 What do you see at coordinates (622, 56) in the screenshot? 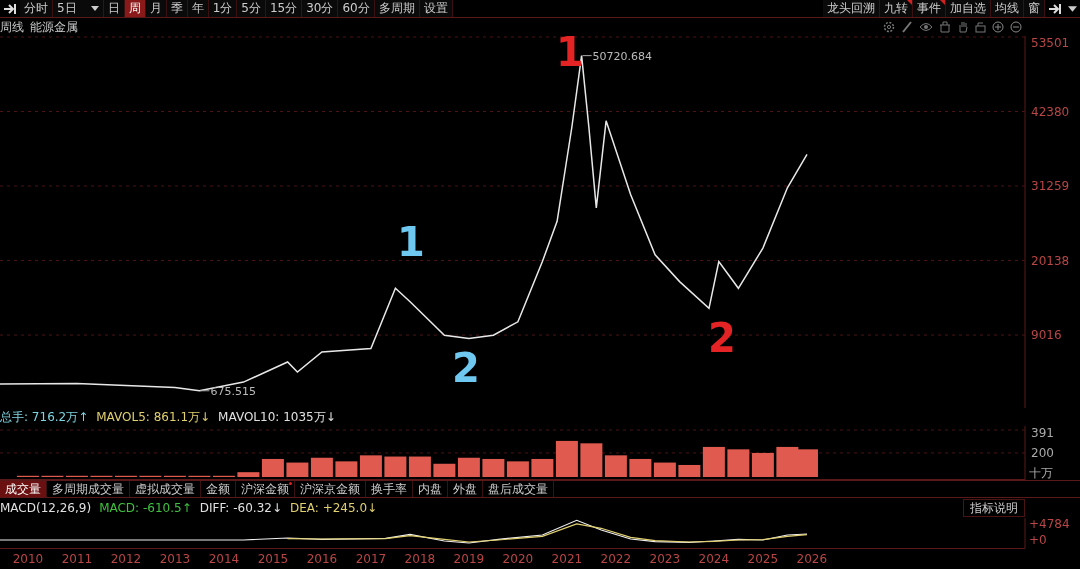
I see `price-label: 50720.684` at bounding box center [622, 56].